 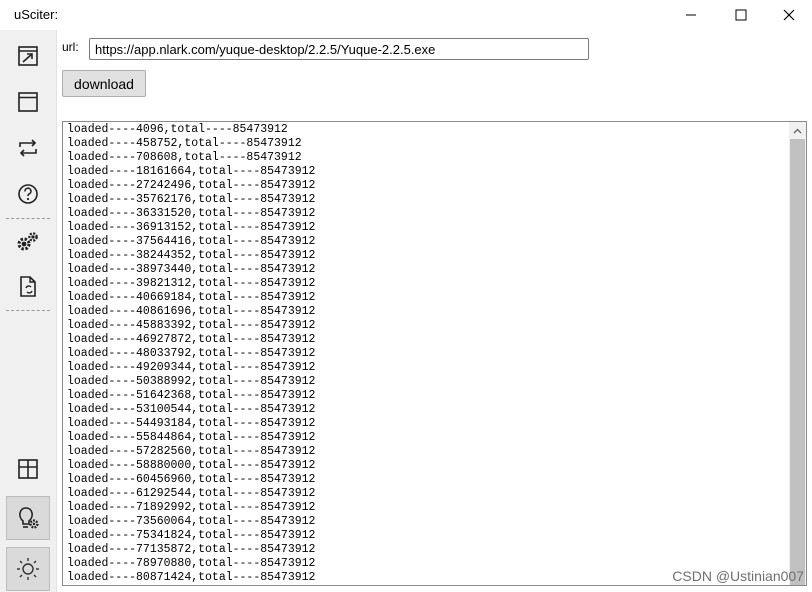 I want to click on window-title: uSciter:, so click(x=36, y=14).